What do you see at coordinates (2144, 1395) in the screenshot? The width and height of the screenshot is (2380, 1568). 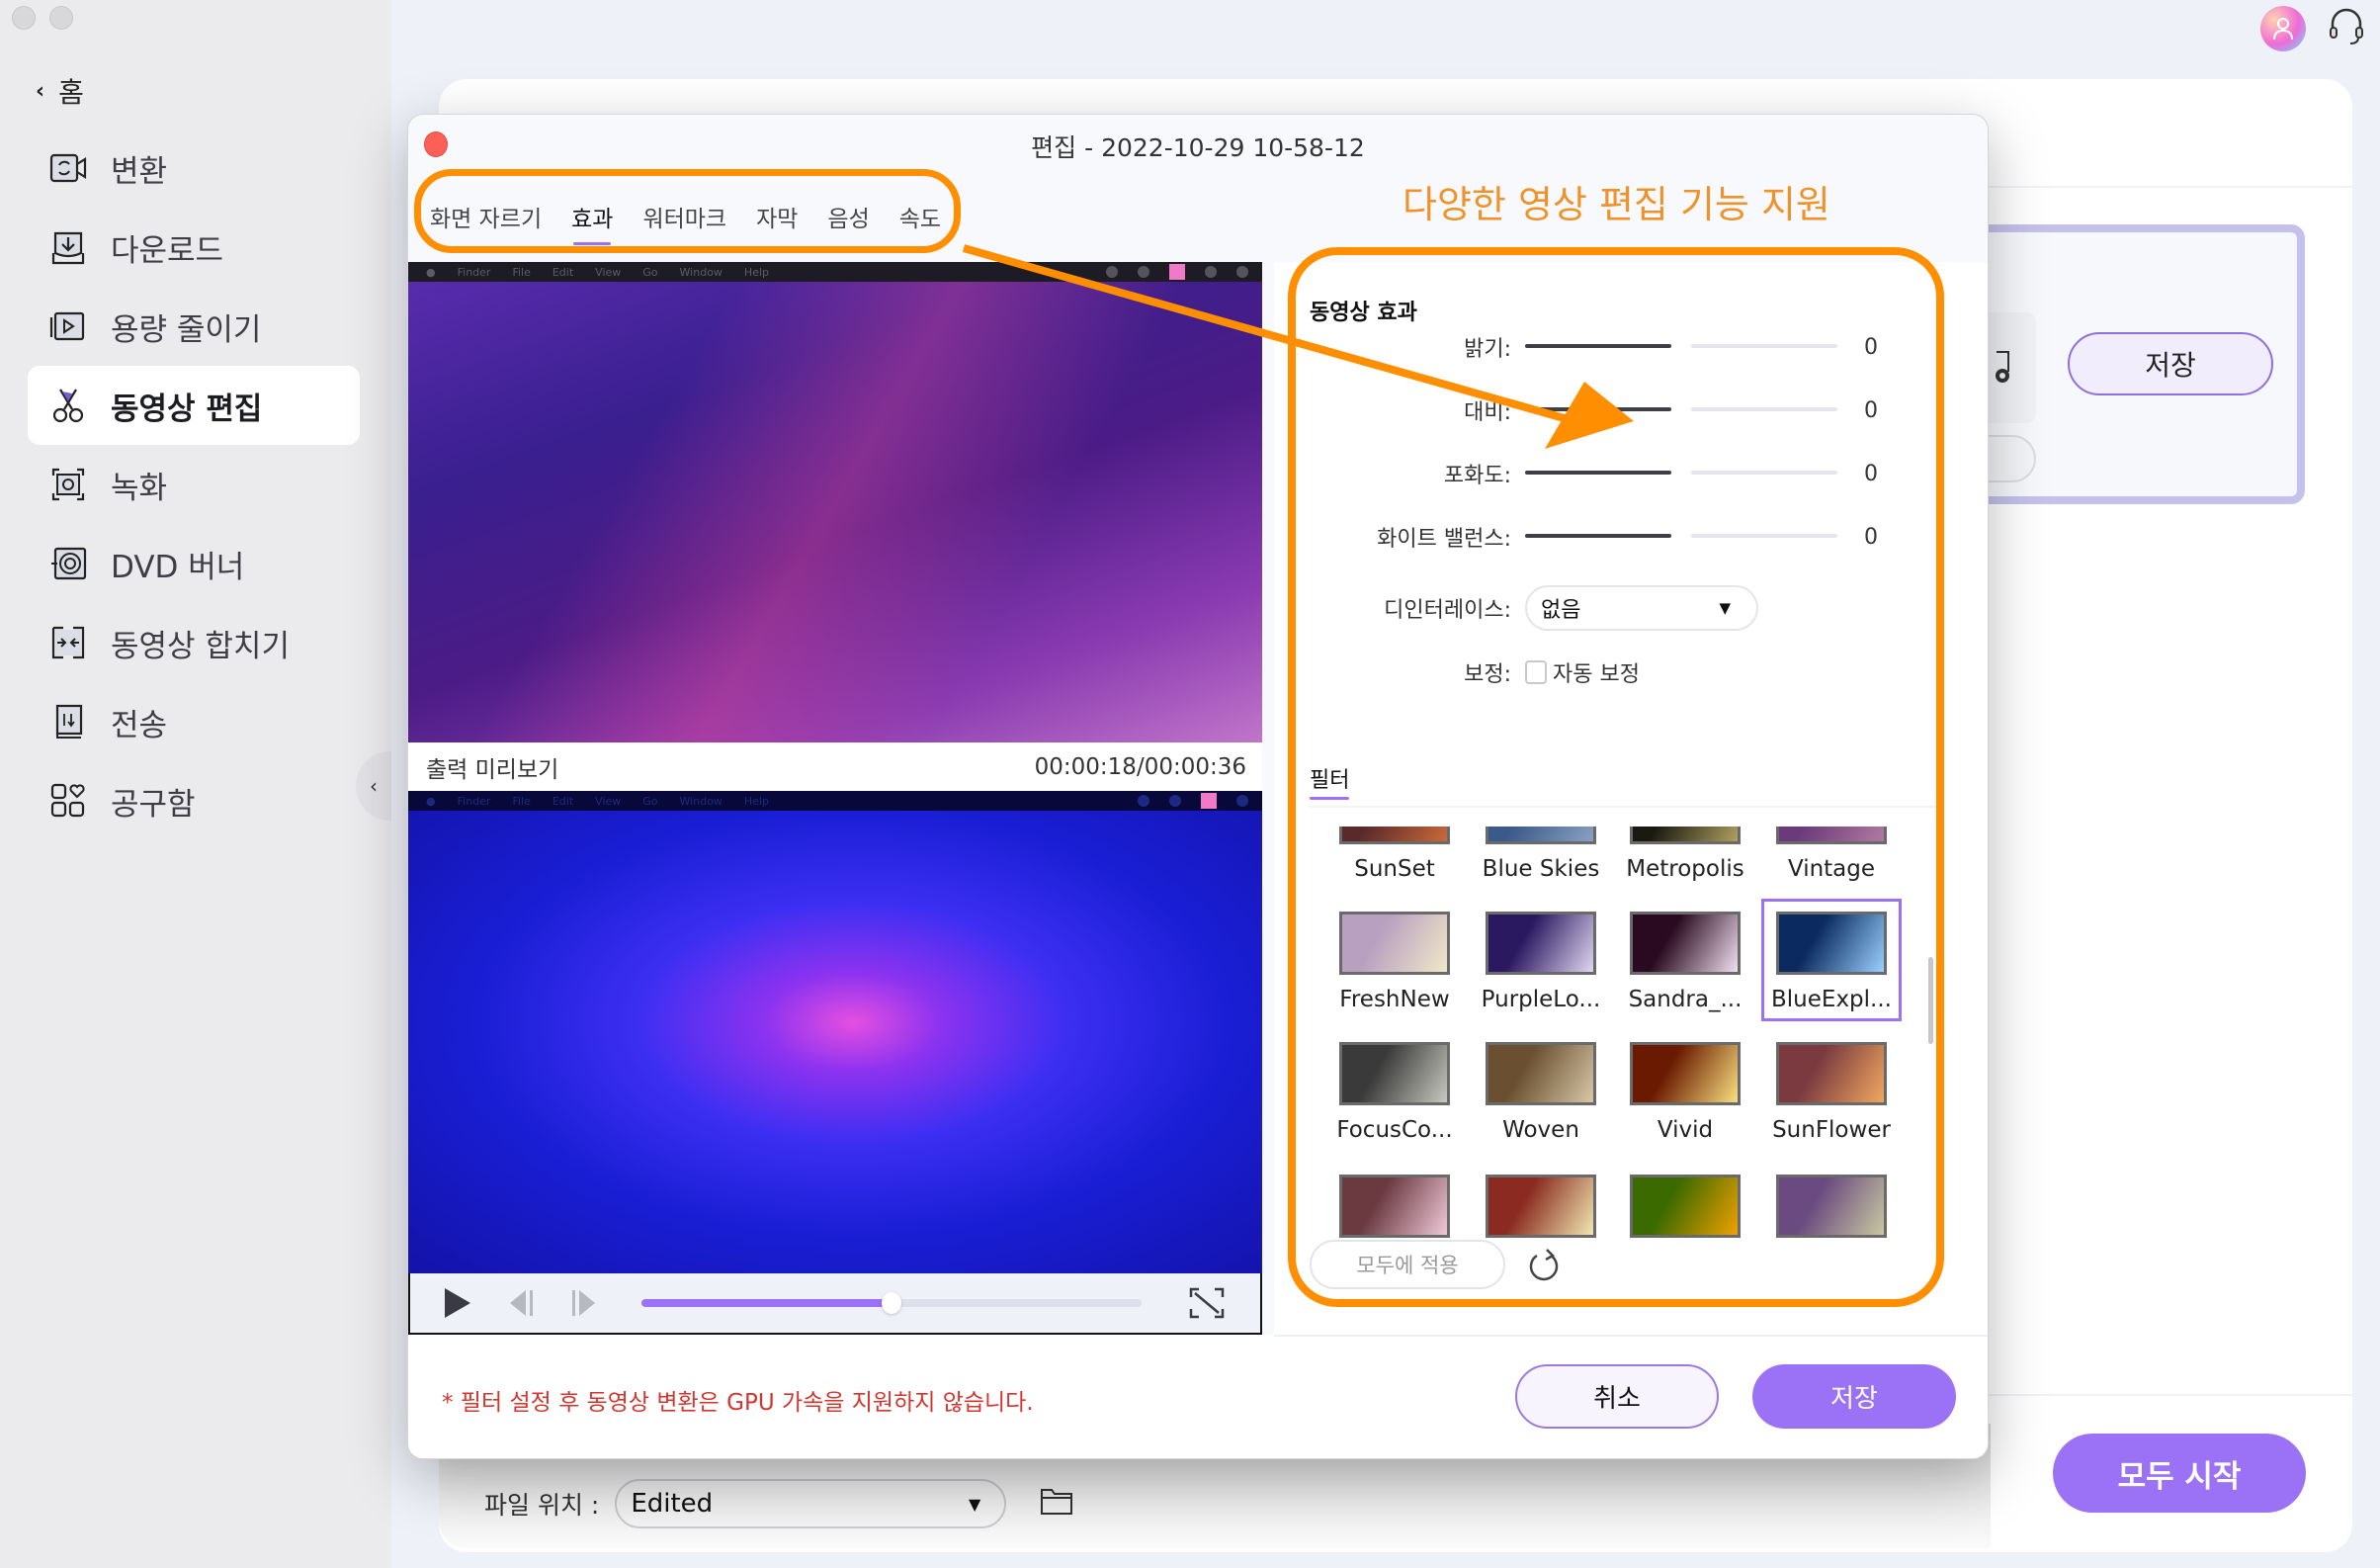 I see `divider` at bounding box center [2144, 1395].